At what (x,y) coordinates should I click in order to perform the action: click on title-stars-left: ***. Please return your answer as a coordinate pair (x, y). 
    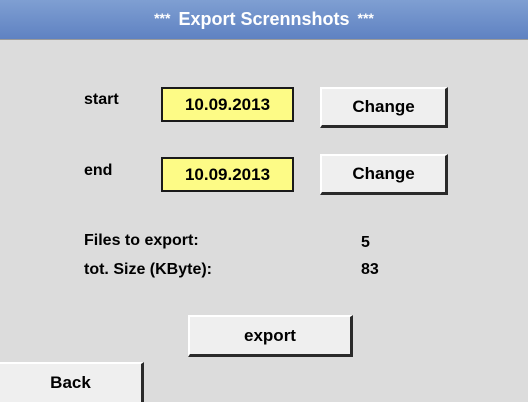
    Looking at the image, I should click on (162, 17).